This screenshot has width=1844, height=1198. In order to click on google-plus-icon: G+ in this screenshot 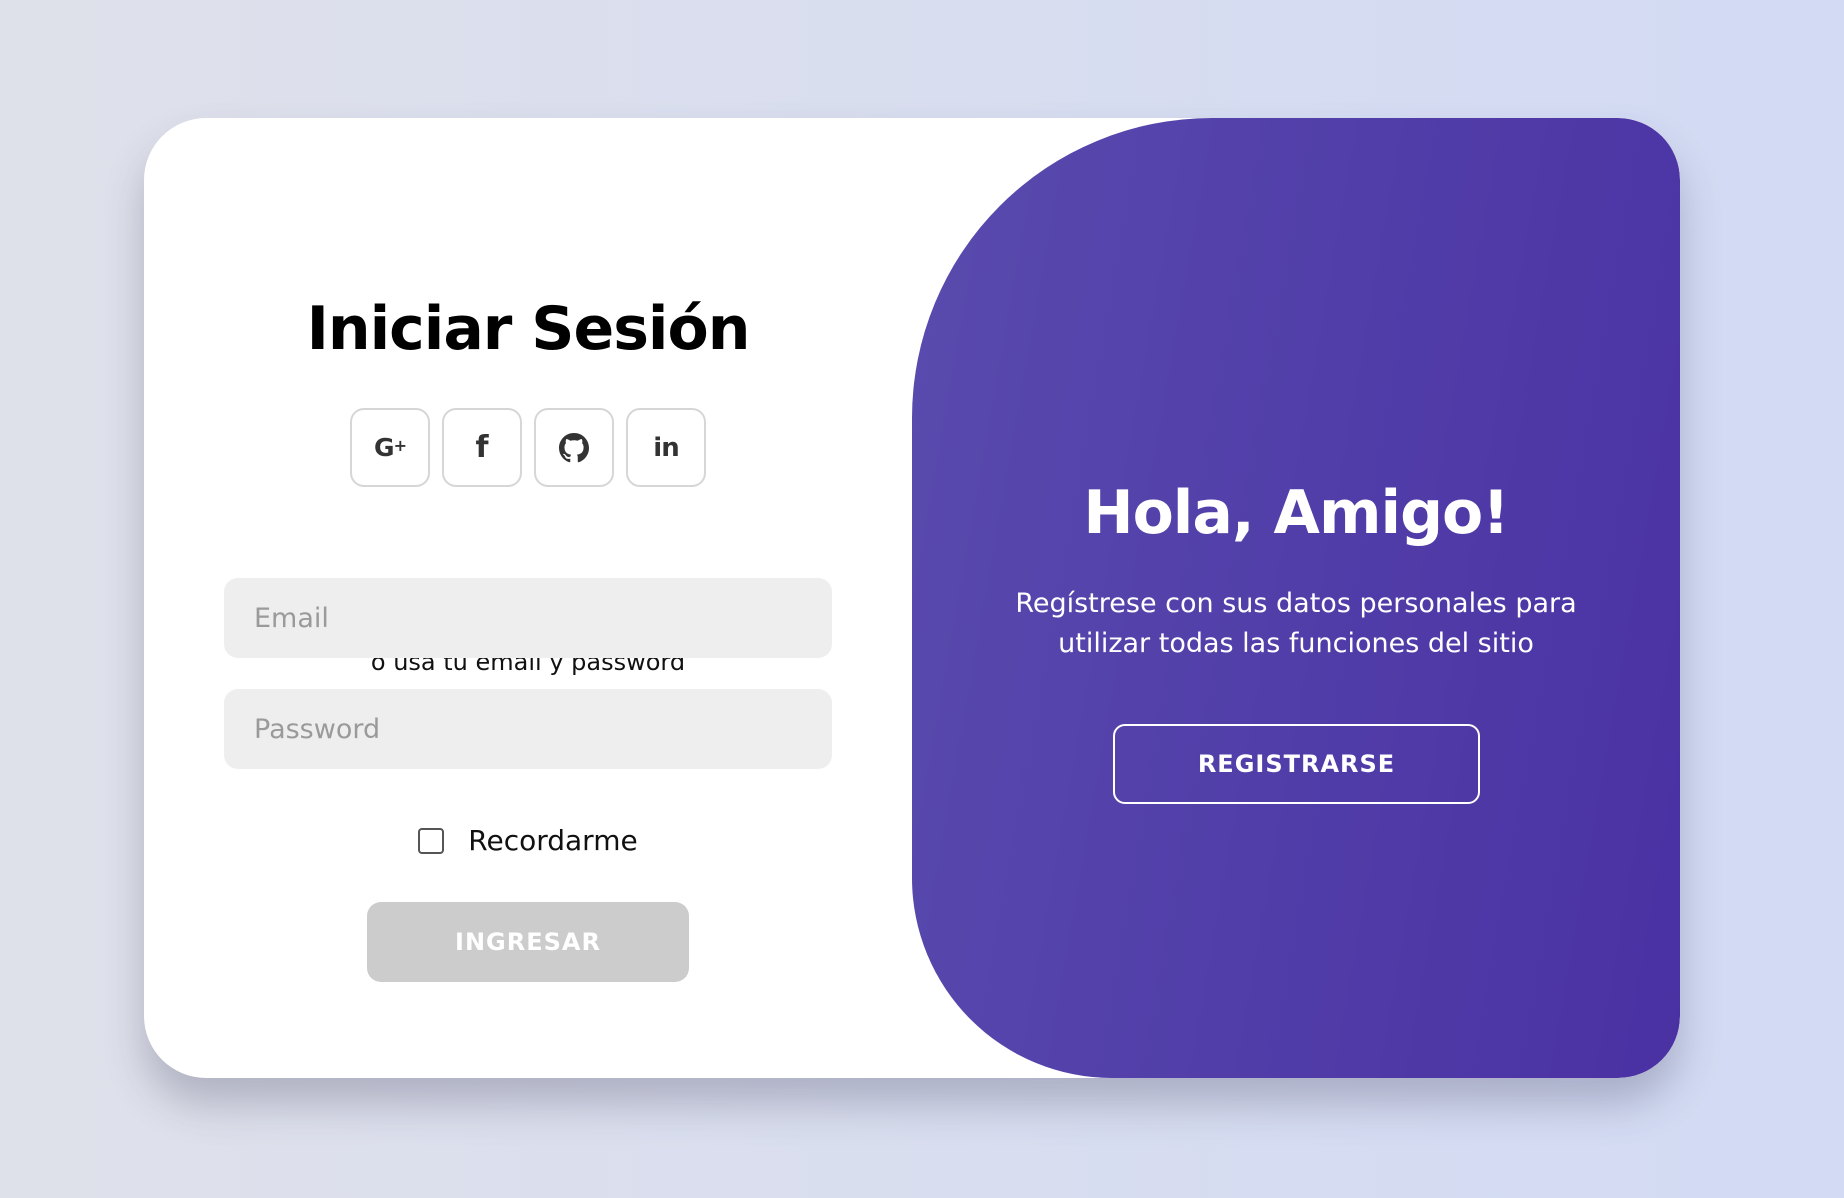, I will do `click(390, 447)`.